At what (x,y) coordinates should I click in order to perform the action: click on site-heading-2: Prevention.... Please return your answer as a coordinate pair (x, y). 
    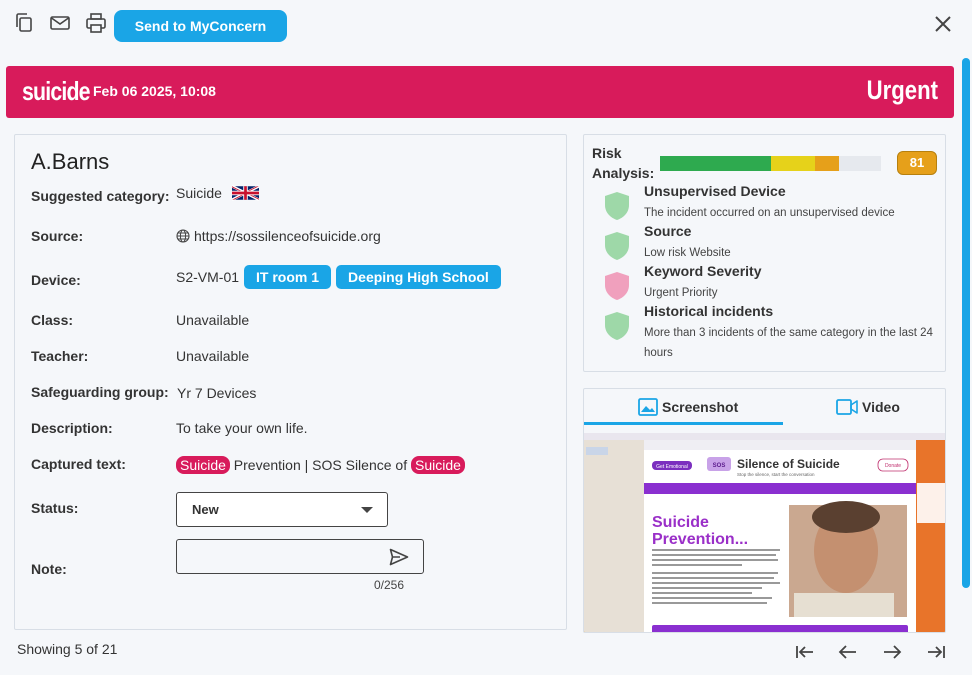
    Looking at the image, I should click on (700, 539).